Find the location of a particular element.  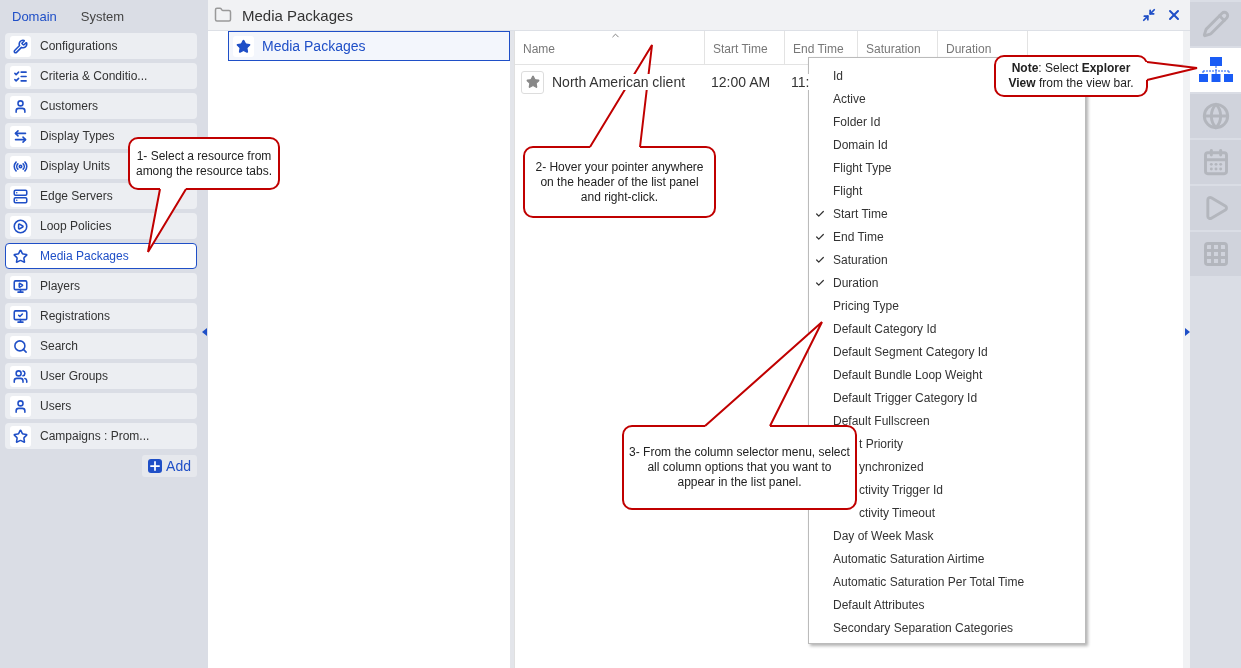

table-cell: 11: is located at coordinates (800, 82).